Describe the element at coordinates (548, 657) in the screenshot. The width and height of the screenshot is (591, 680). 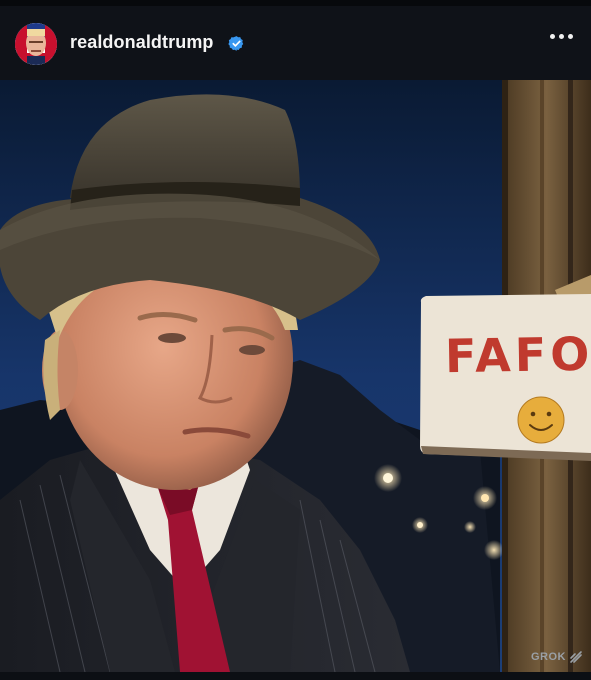
I see `watermark-text: GROK` at that location.